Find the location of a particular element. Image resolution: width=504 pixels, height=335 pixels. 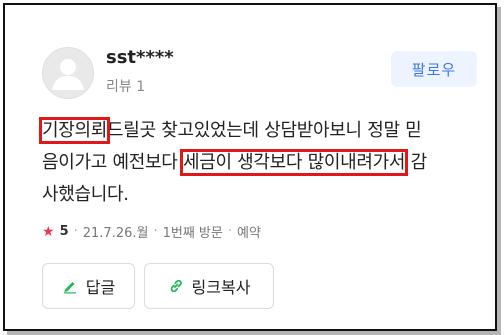

highlight-box: 기장의뢰 is located at coordinates (74, 130).